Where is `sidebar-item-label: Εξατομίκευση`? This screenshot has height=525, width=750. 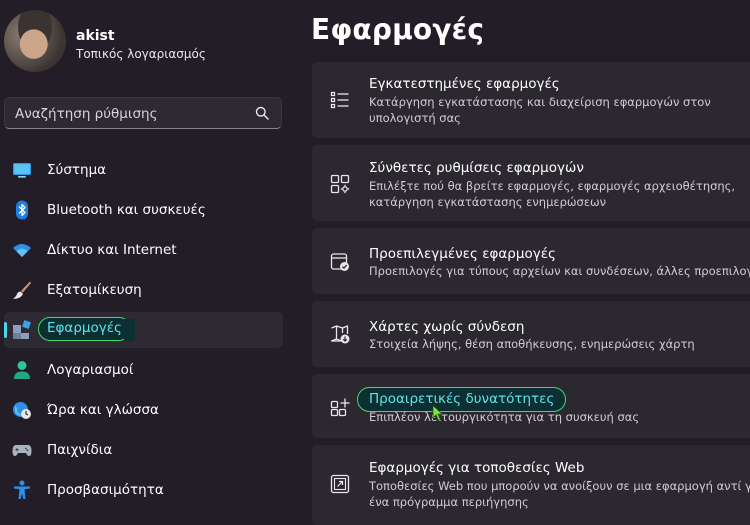
sidebar-item-label: Εξατομίκευση is located at coordinates (94, 290).